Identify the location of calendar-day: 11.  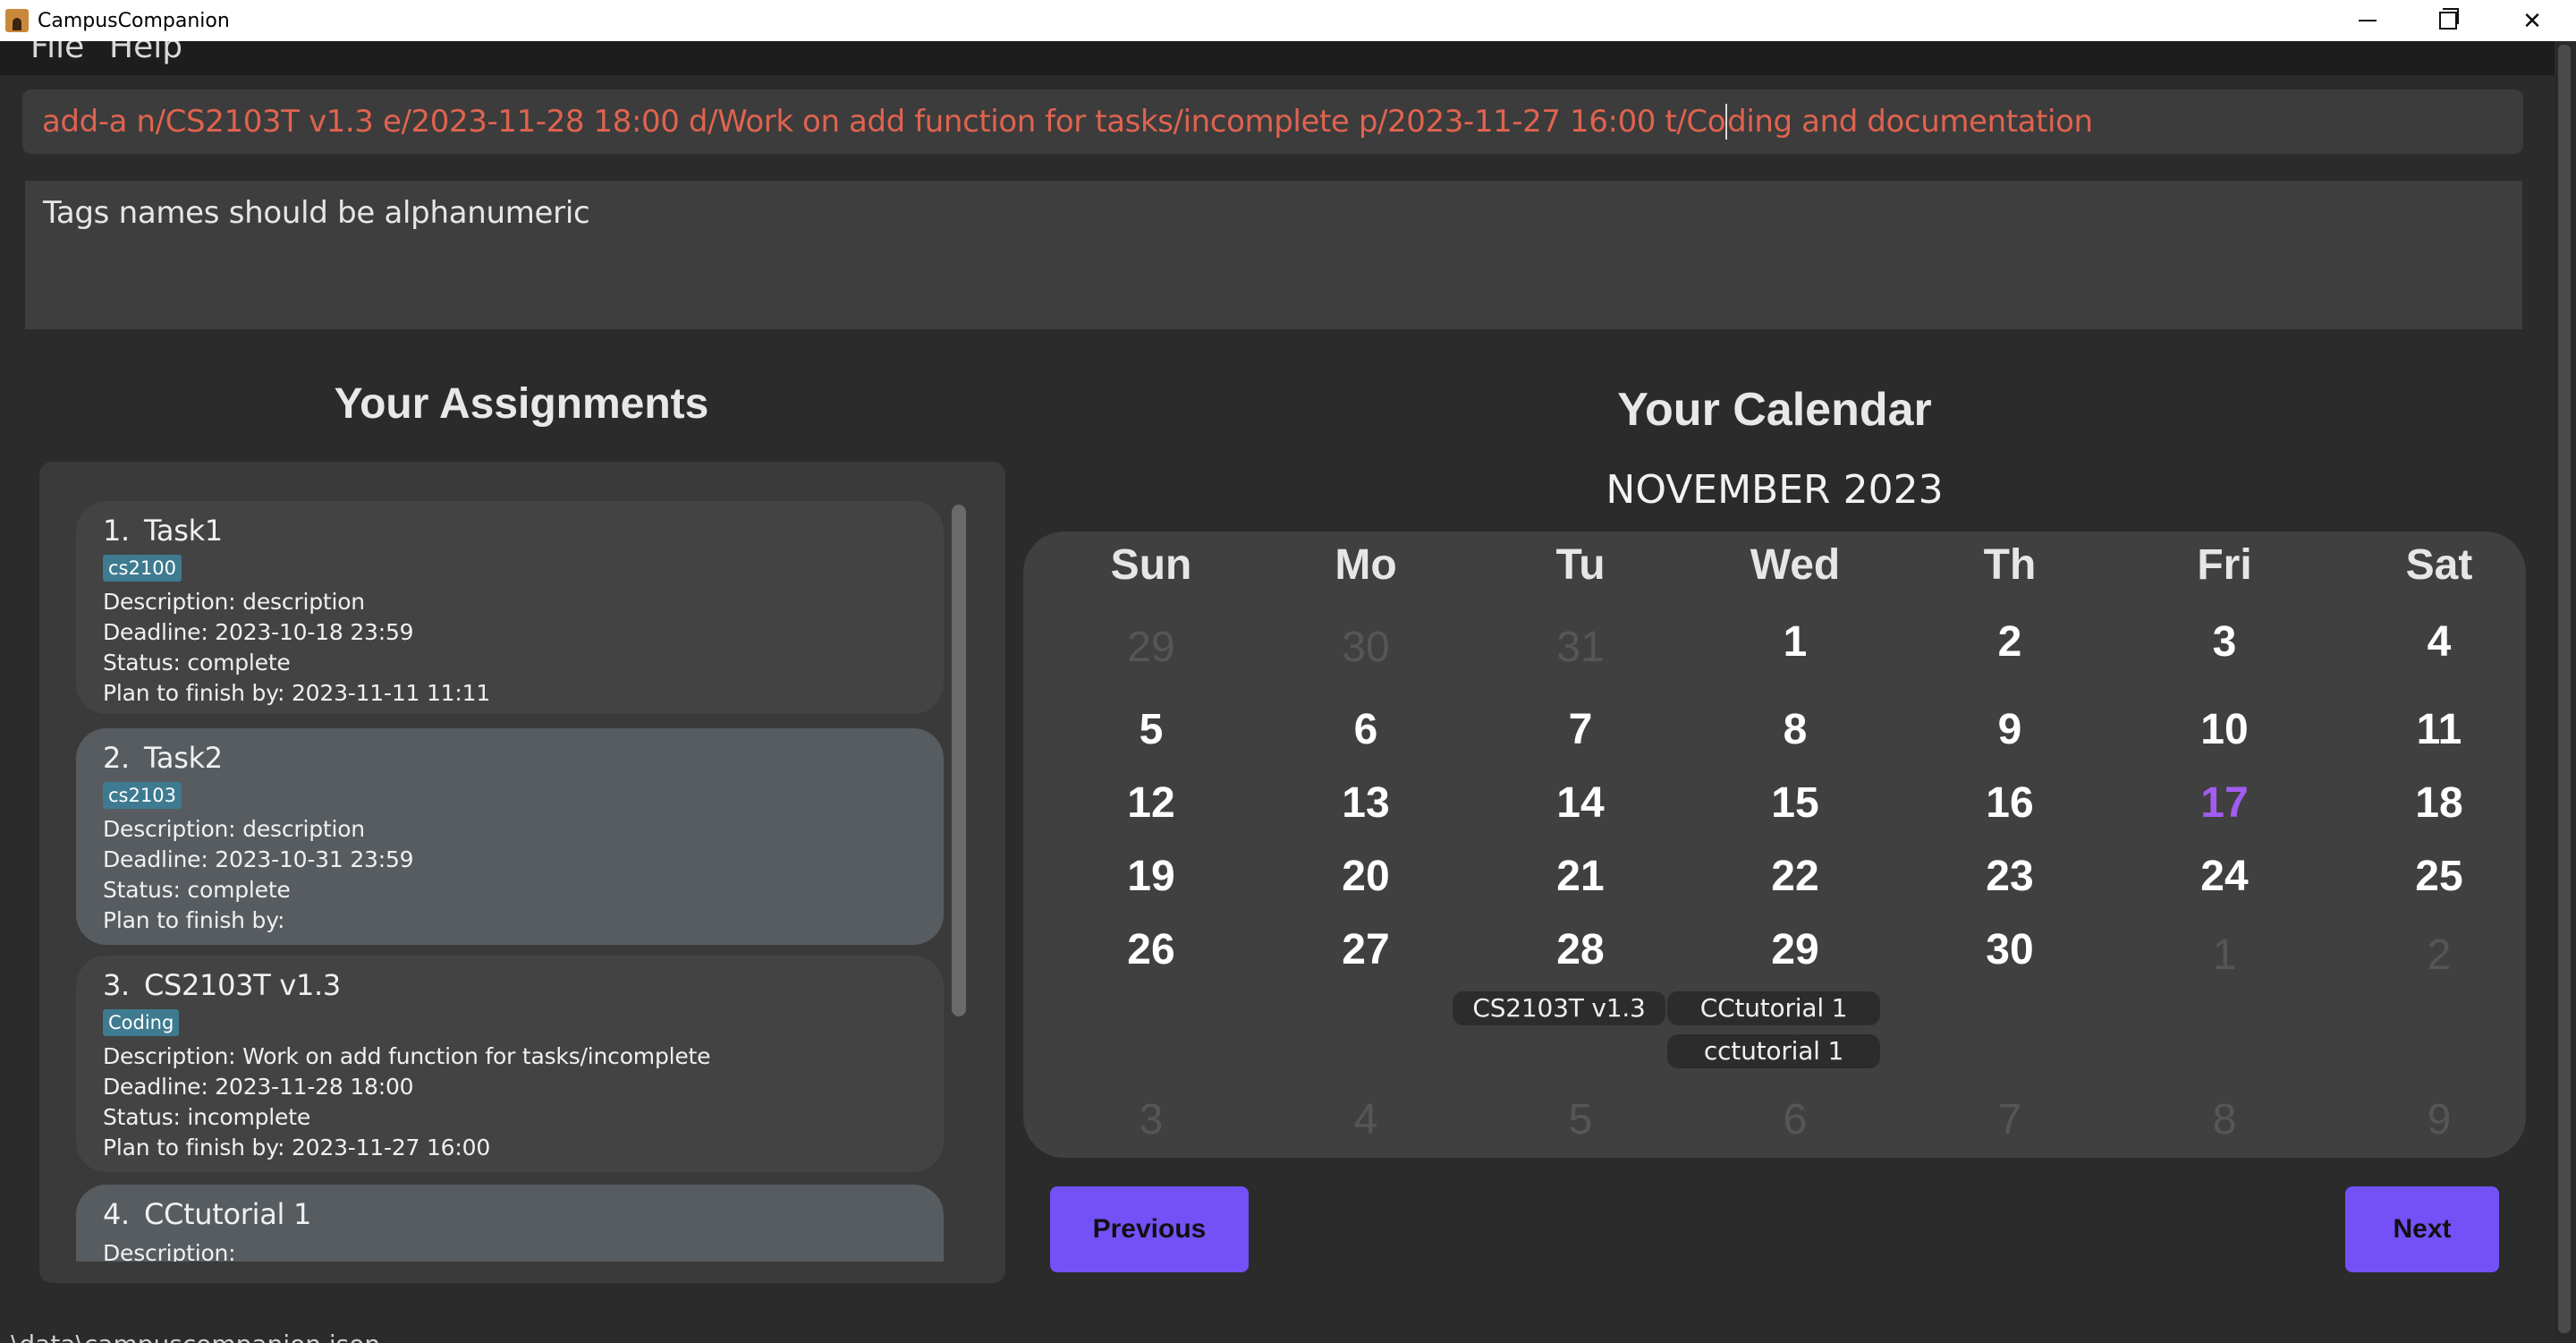
(2439, 729).